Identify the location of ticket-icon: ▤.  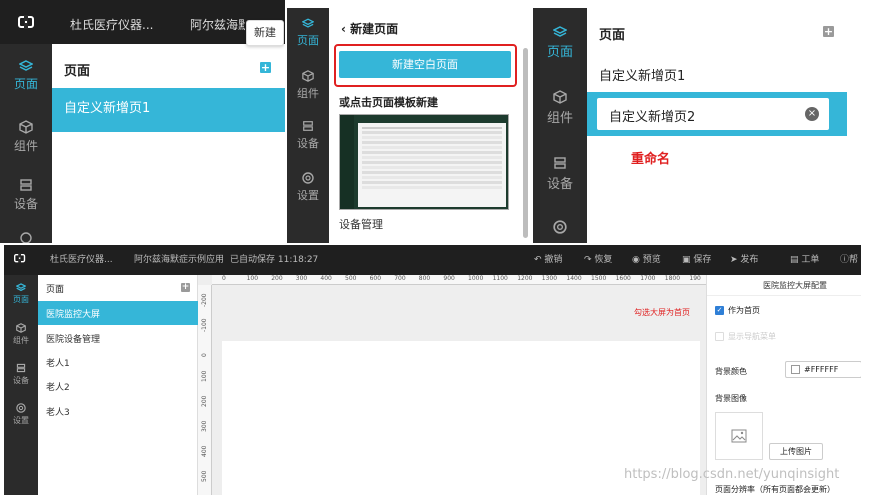
(794, 260).